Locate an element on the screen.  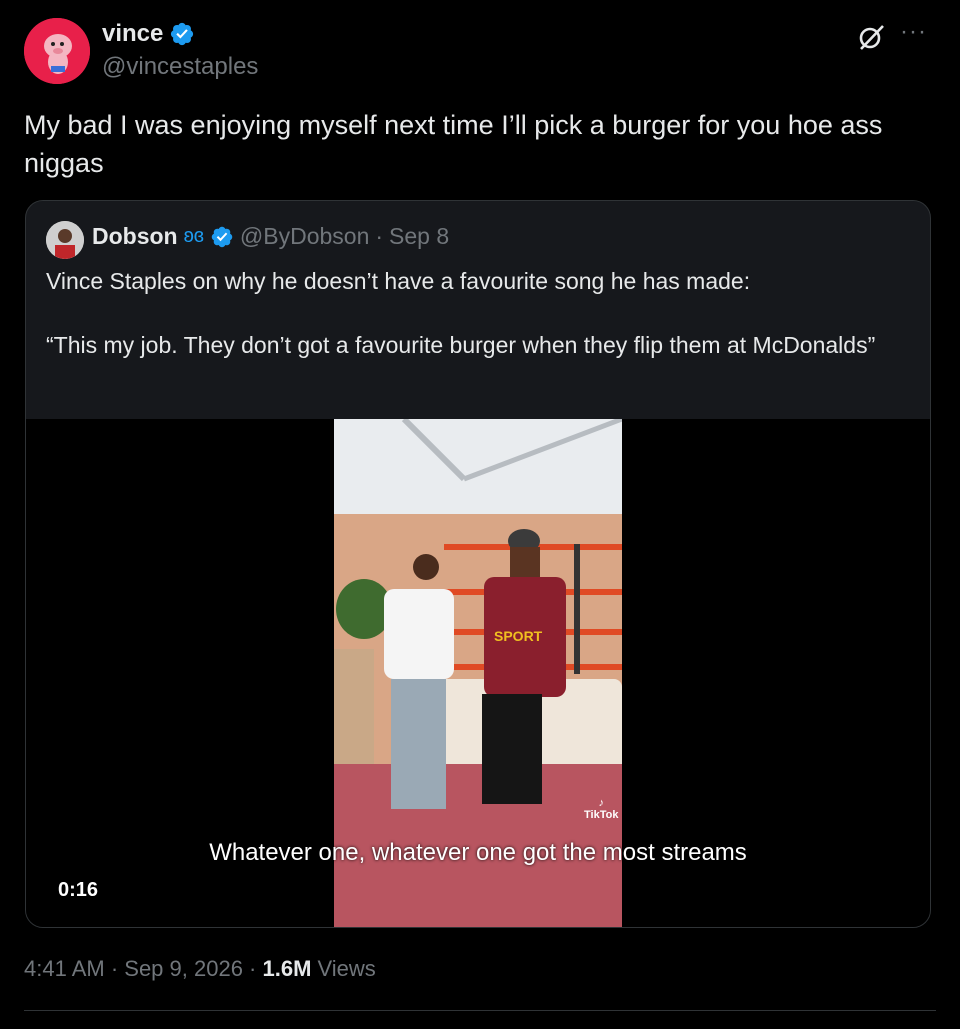
grok-icon is located at coordinates (871, 37).